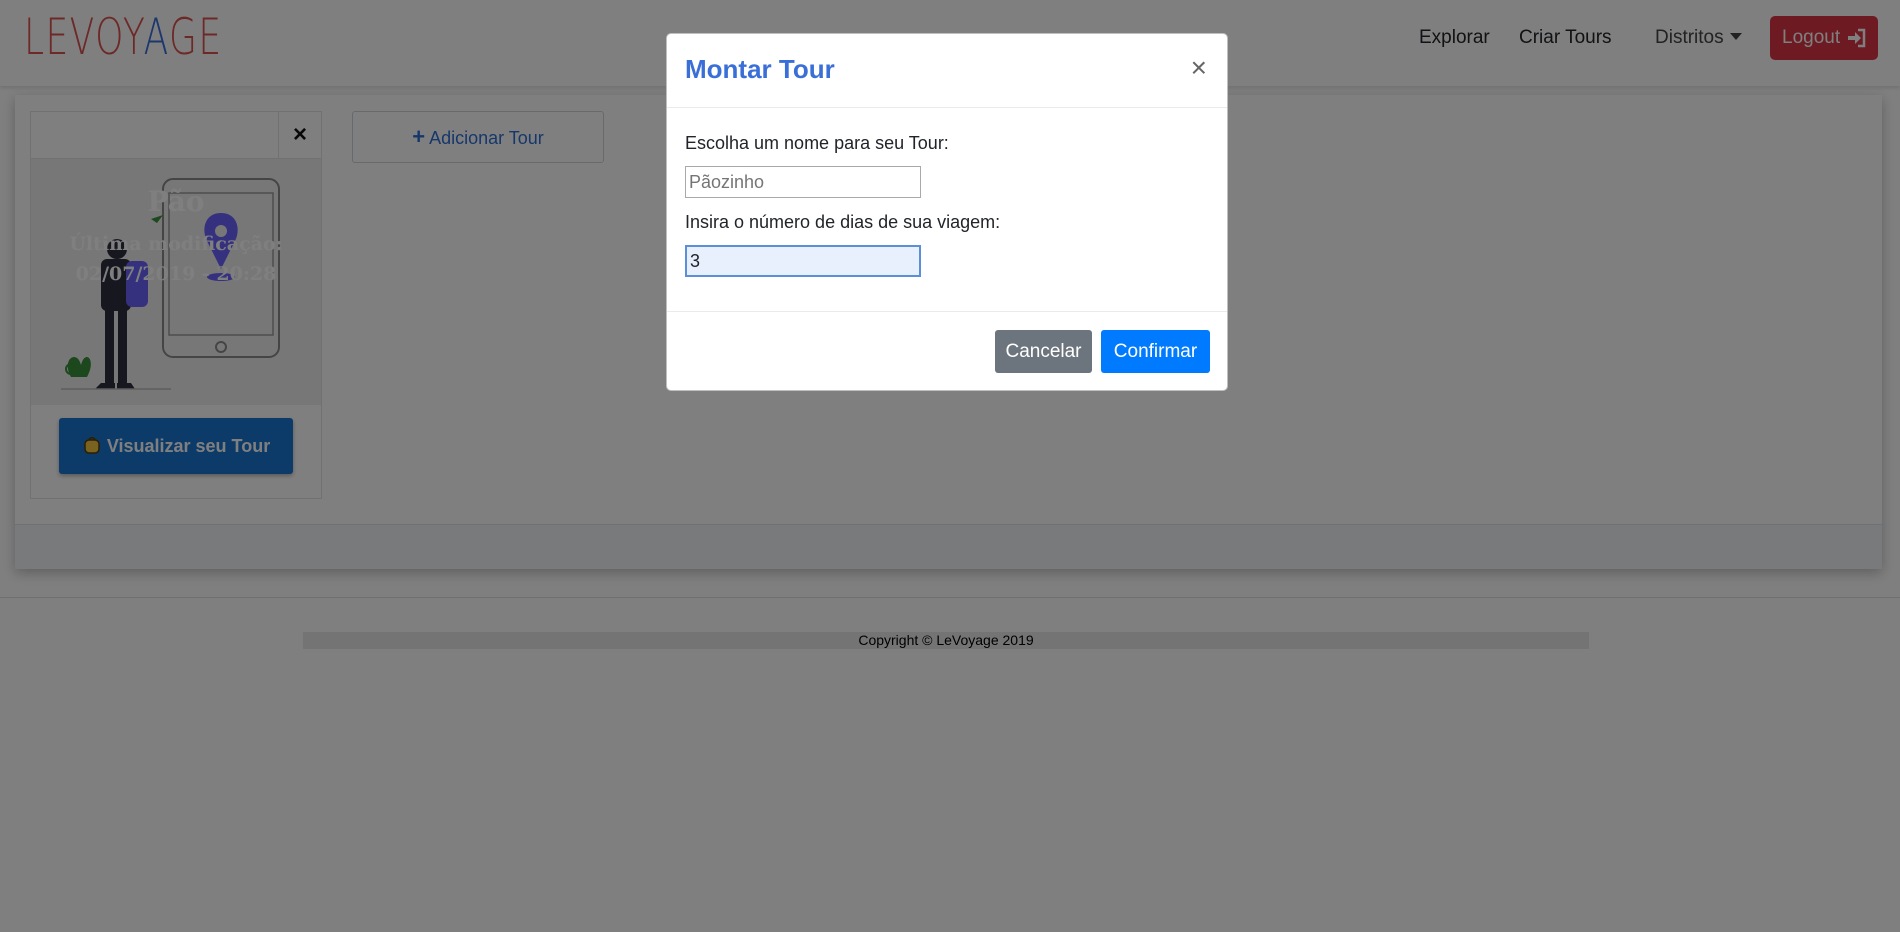  I want to click on confirm-button: Confirmar, so click(1155, 351).